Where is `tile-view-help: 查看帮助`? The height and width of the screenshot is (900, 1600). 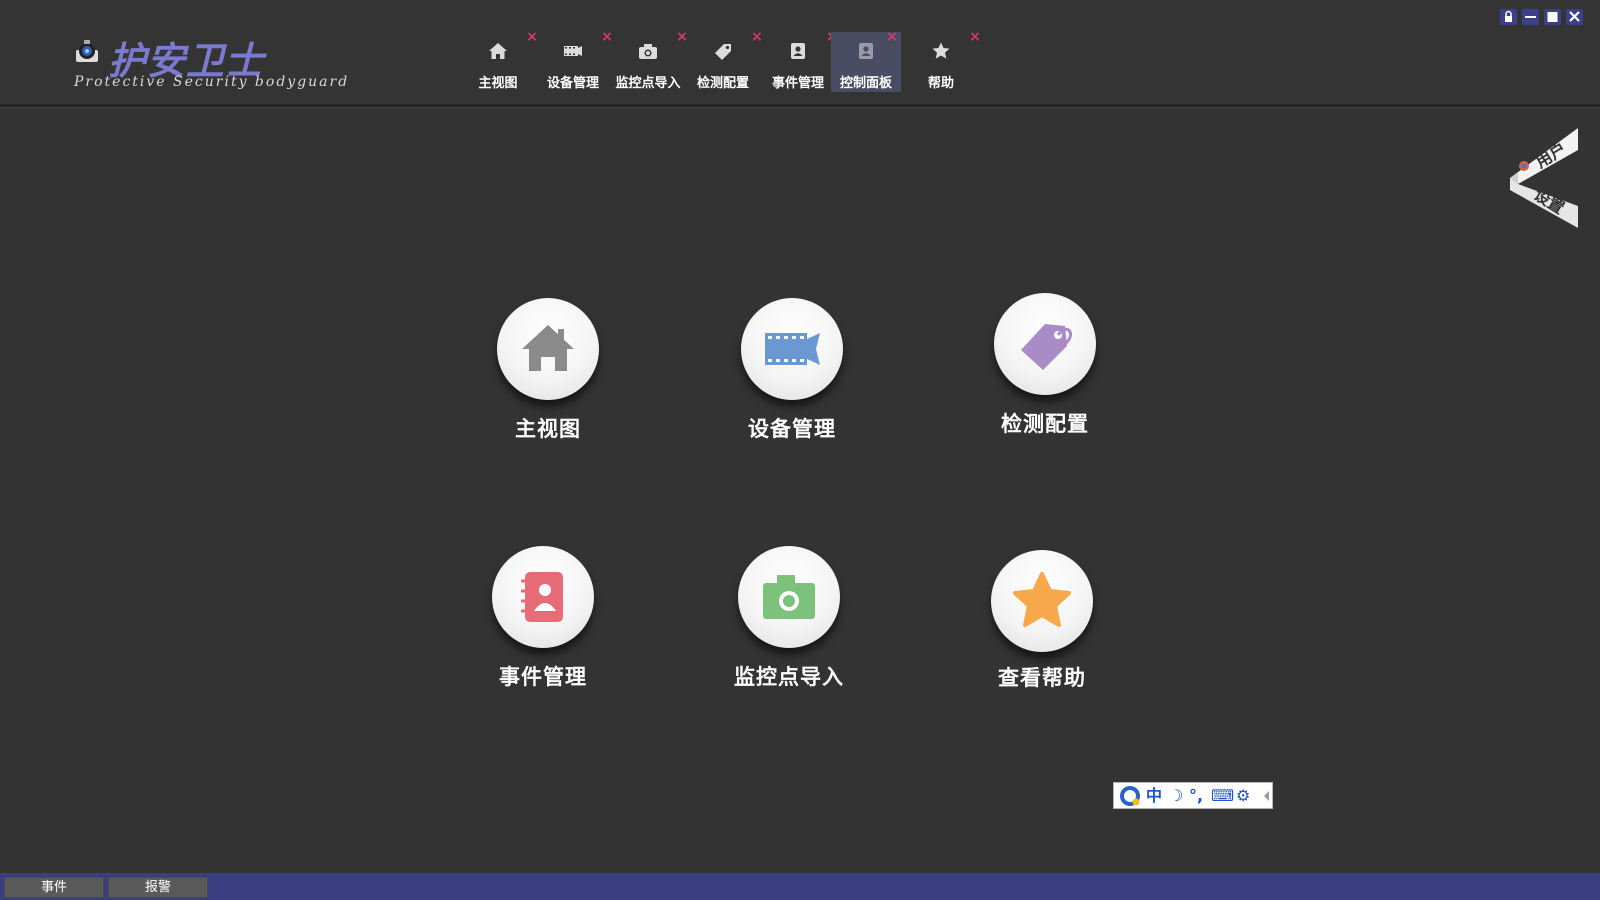
tile-view-help: 查看帮助 is located at coordinates (1042, 630).